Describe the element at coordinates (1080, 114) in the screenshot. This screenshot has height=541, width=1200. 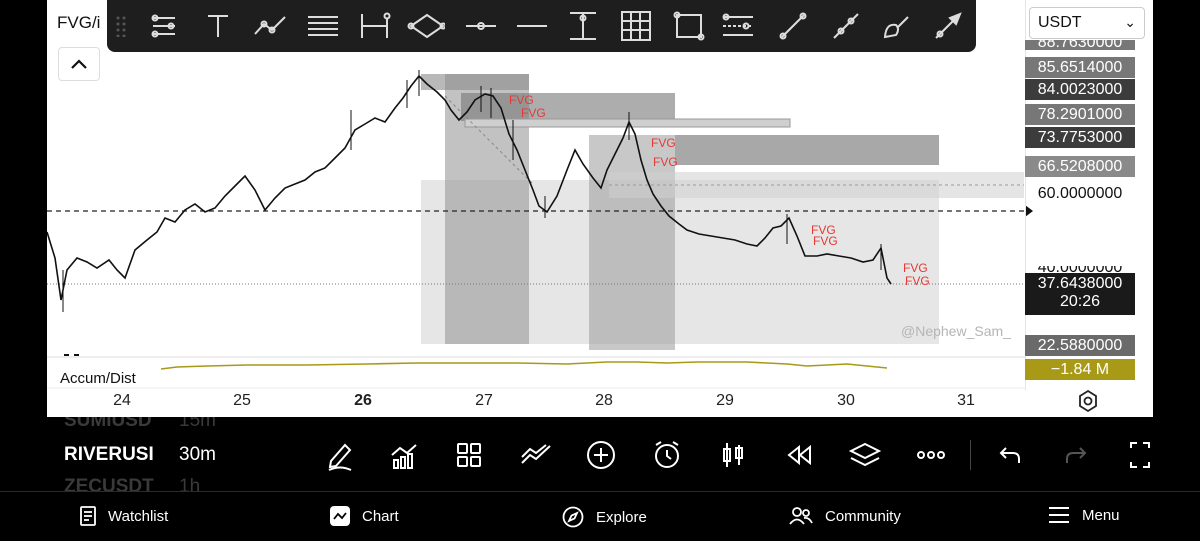
I see `price-label: 78.2901000` at that location.